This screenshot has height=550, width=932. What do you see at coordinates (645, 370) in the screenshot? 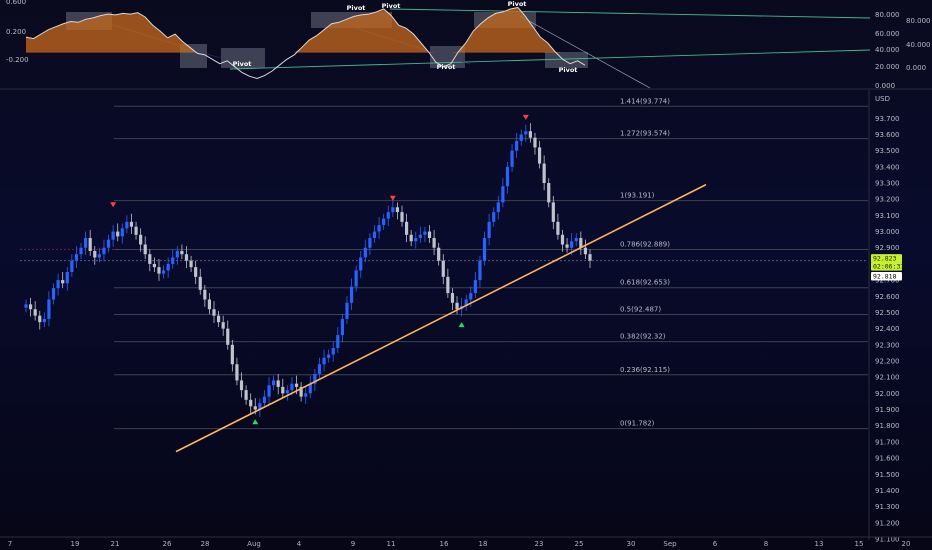
I see `fib-label-0.236: 0.236(92.115)` at bounding box center [645, 370].